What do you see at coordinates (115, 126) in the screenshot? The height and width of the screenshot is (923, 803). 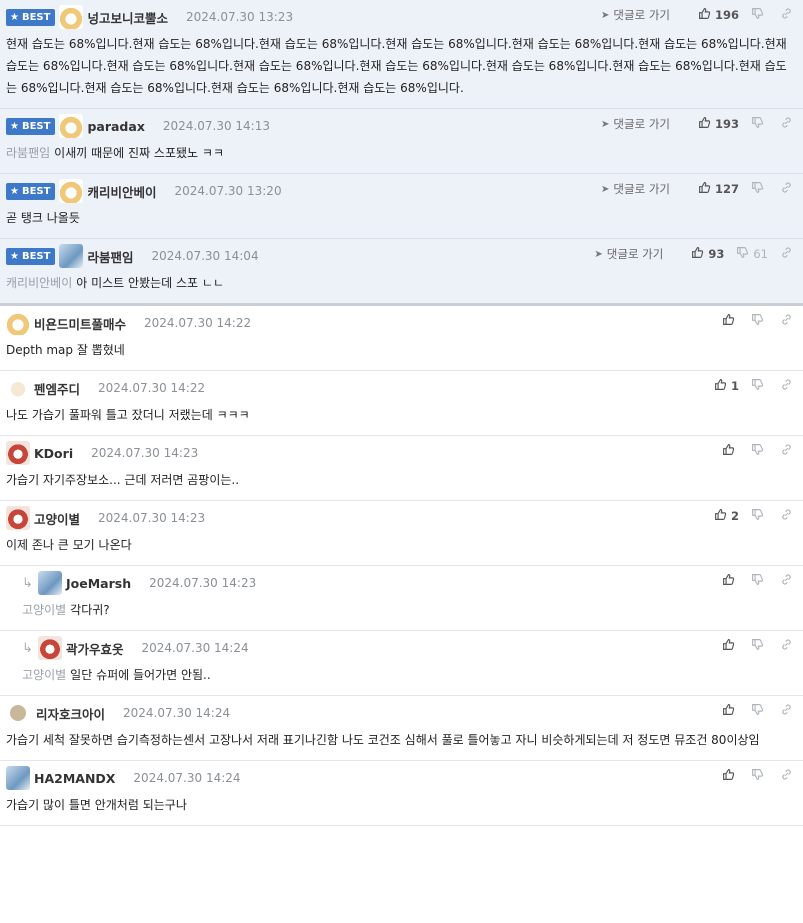 I see `nickname: paradax` at bounding box center [115, 126].